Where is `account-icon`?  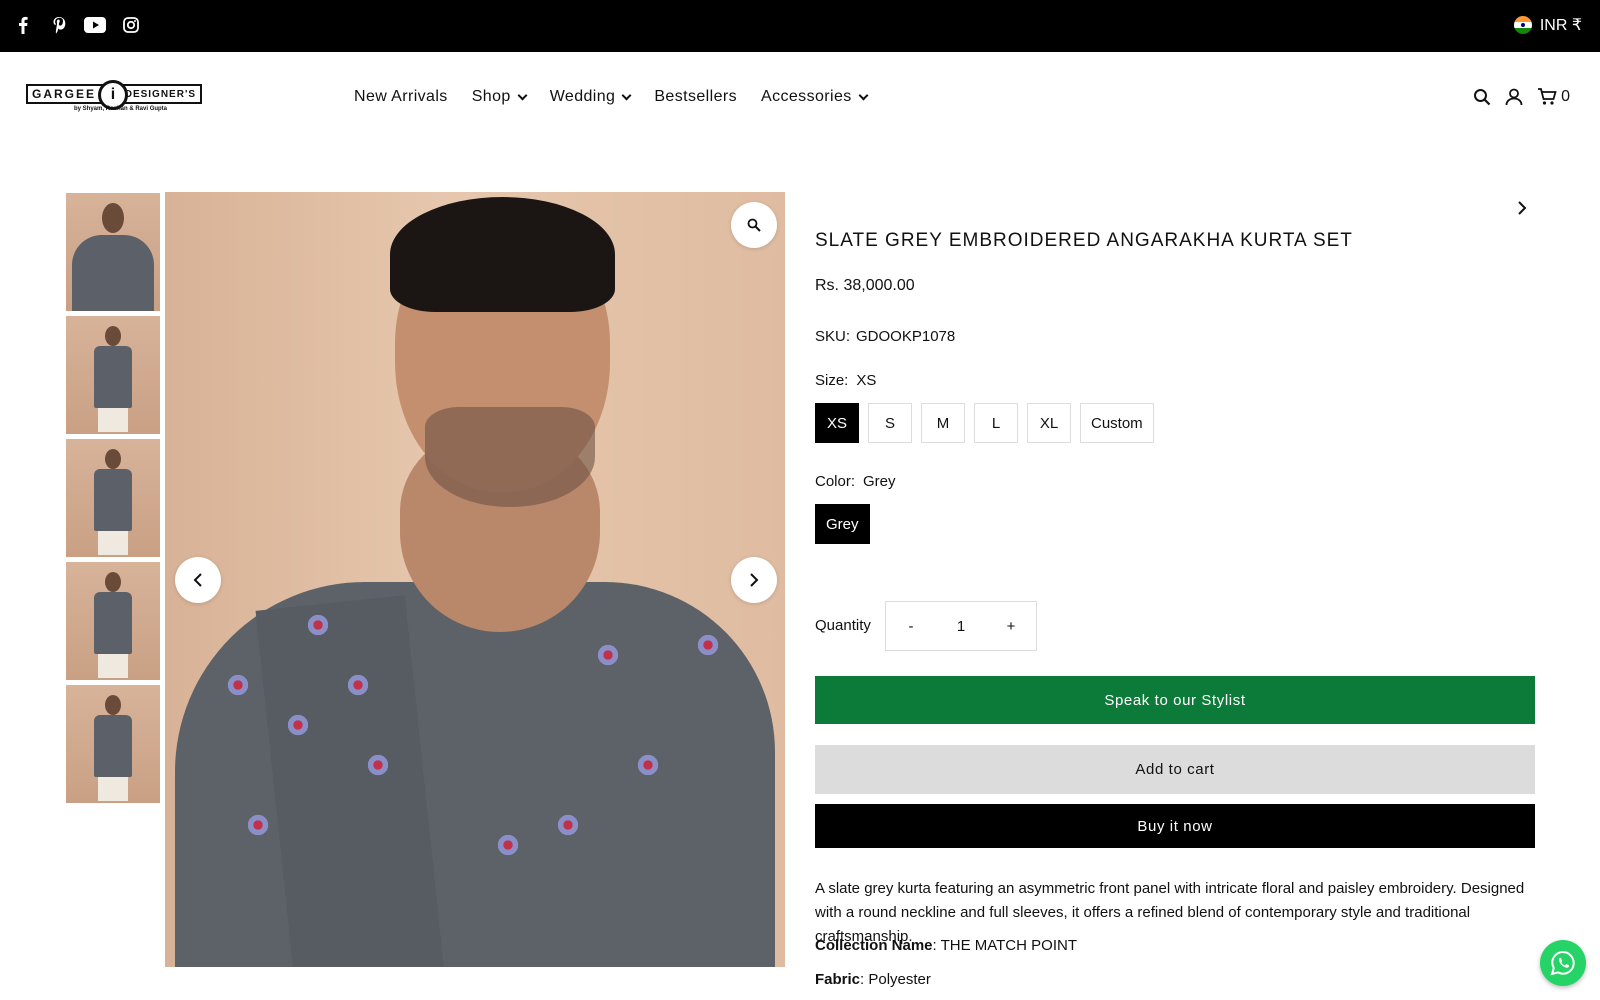 account-icon is located at coordinates (1514, 97).